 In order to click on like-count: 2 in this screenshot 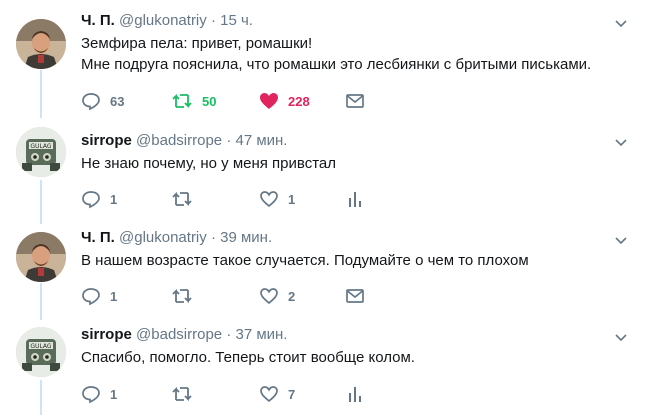, I will do `click(292, 296)`.